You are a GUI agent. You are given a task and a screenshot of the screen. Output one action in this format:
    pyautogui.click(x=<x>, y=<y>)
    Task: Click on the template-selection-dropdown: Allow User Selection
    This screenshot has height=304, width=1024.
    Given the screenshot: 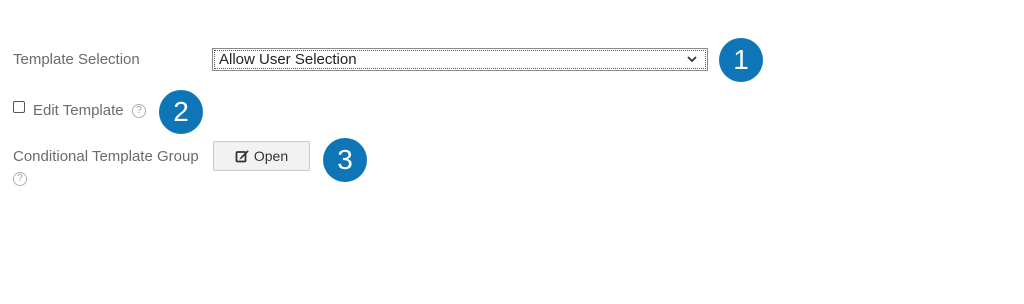 What is the action you would take?
    pyautogui.click(x=460, y=59)
    